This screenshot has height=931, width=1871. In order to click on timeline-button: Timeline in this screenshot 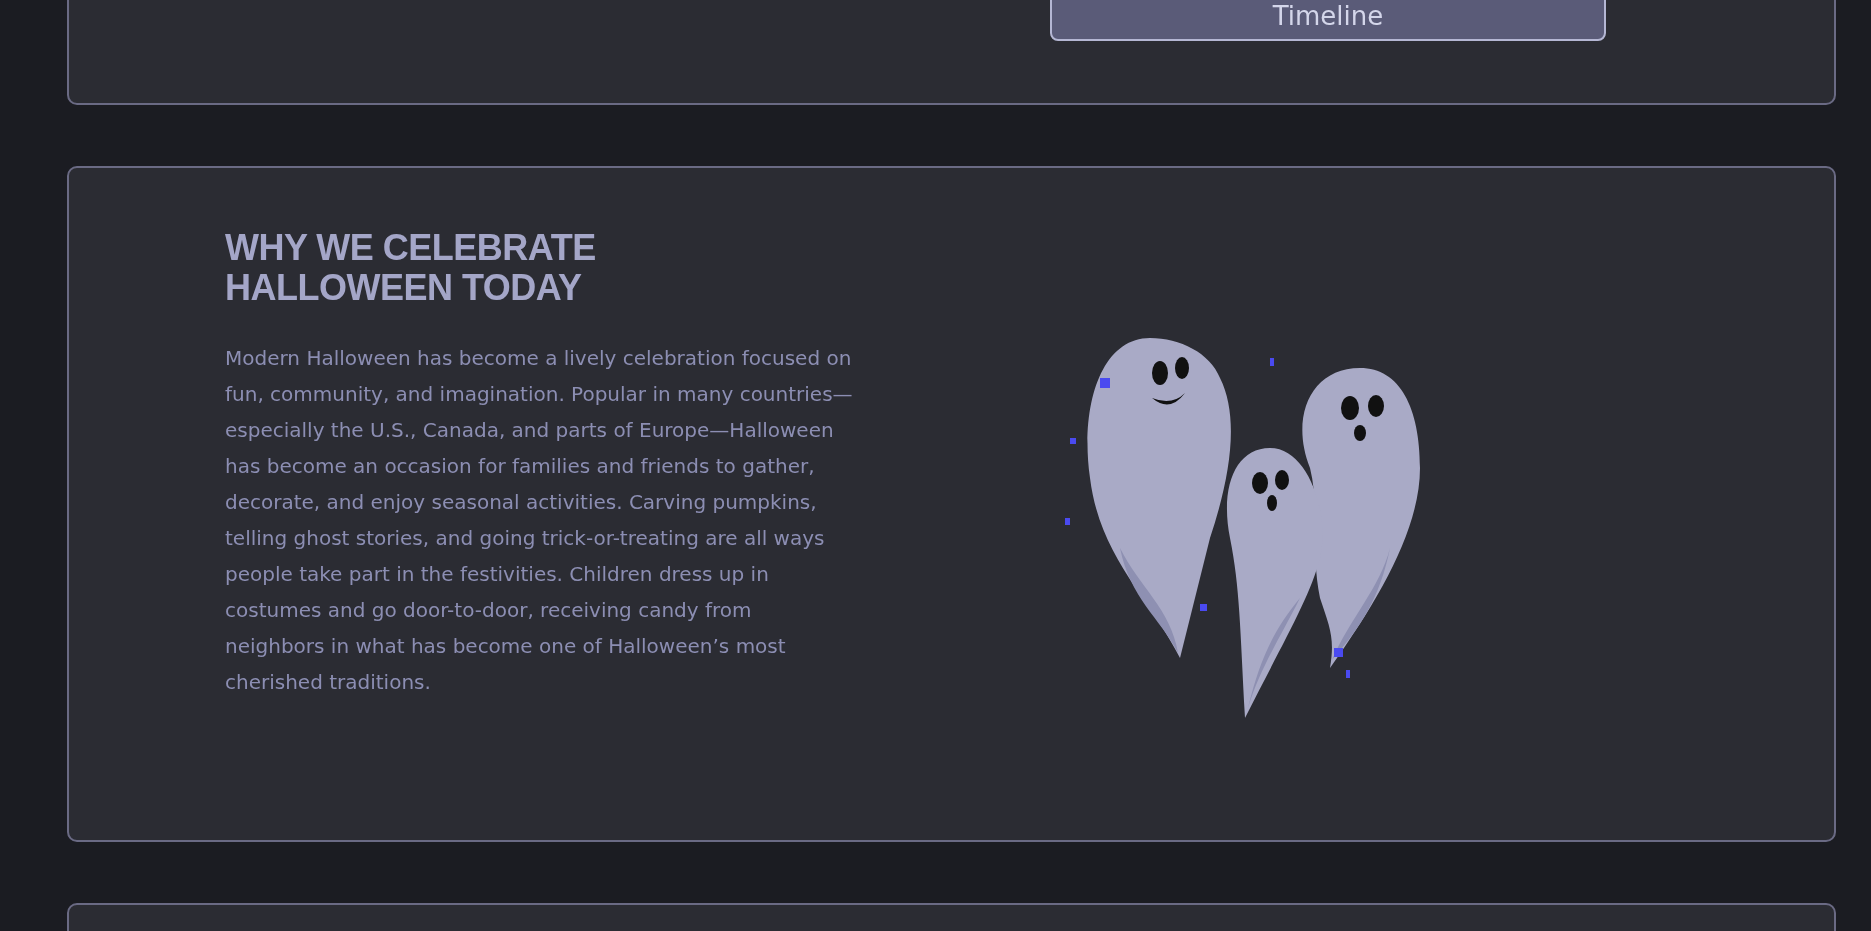, I will do `click(1328, 20)`.